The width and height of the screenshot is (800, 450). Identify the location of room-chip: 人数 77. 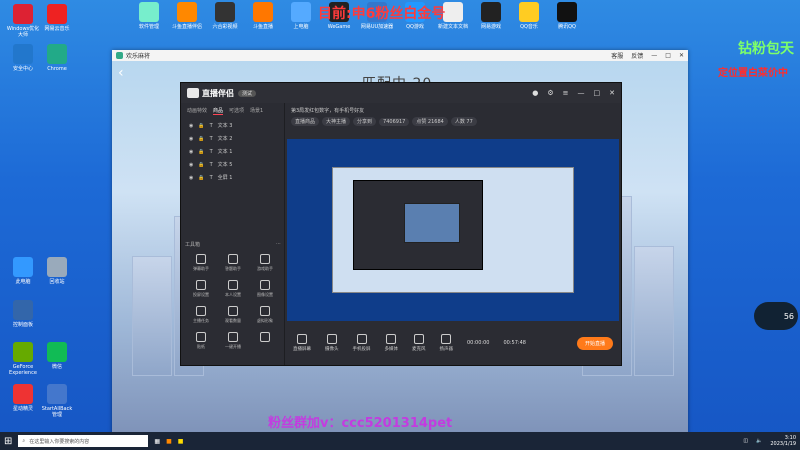
(463, 121).